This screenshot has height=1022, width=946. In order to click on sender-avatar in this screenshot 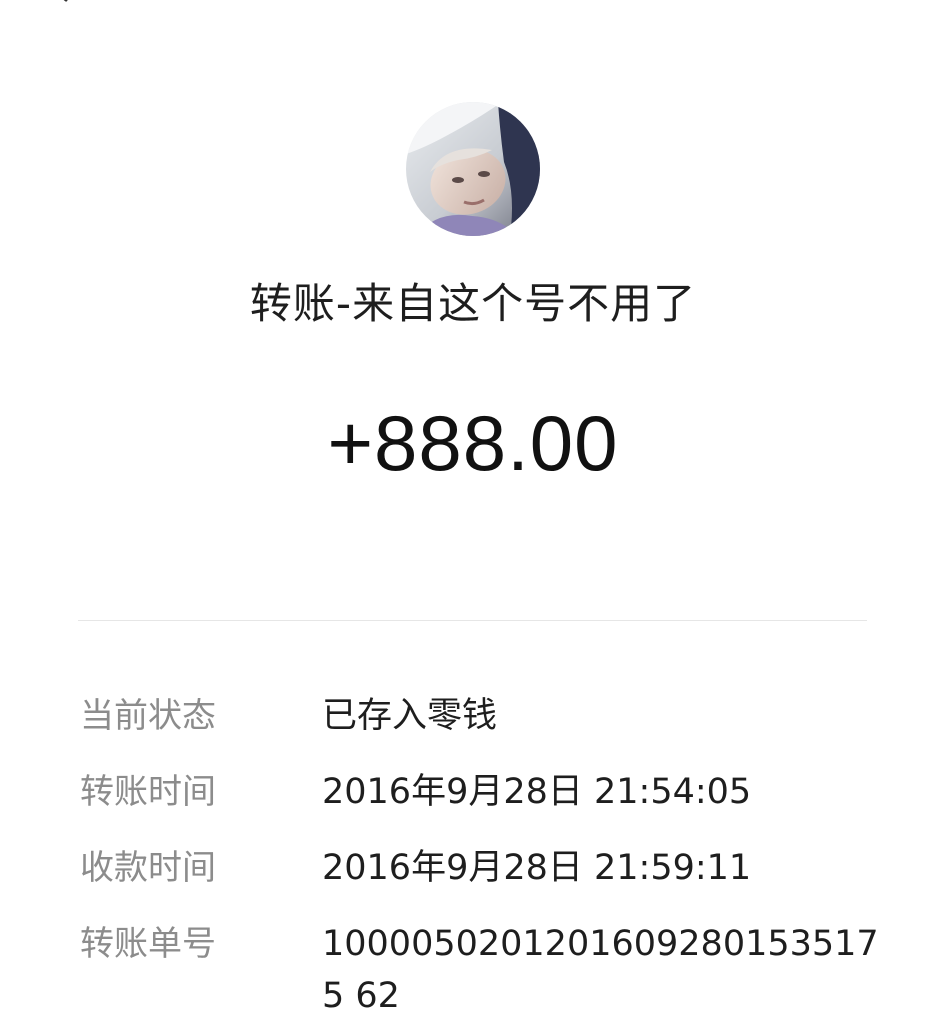, I will do `click(473, 169)`.